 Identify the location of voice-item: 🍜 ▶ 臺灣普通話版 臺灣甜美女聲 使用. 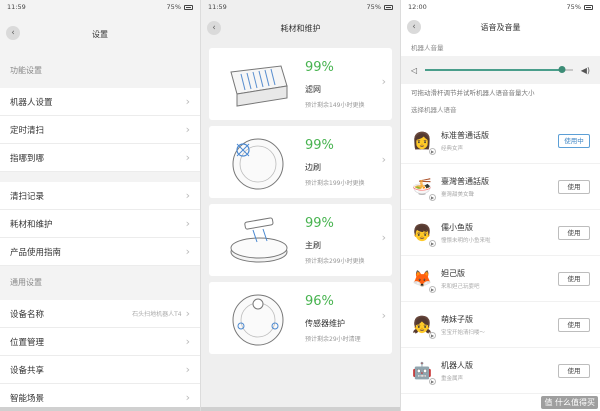
(500, 187).